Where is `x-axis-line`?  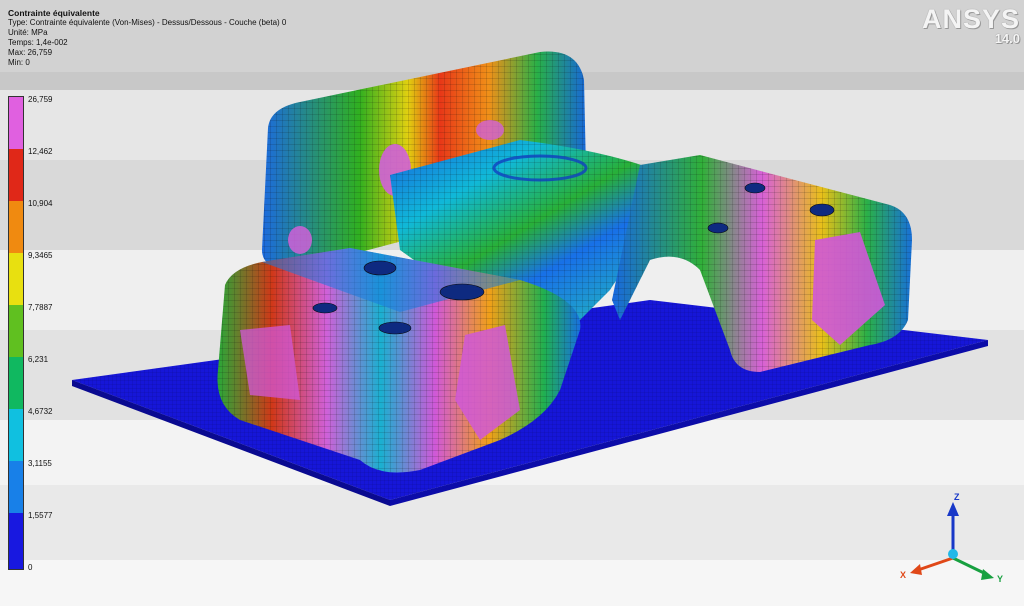 x-axis-line is located at coordinates (935, 564).